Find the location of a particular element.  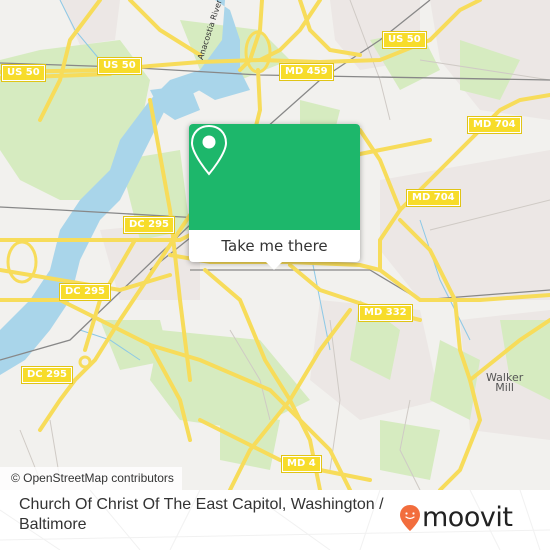

moovit-logo: moovit is located at coordinates (456, 517).